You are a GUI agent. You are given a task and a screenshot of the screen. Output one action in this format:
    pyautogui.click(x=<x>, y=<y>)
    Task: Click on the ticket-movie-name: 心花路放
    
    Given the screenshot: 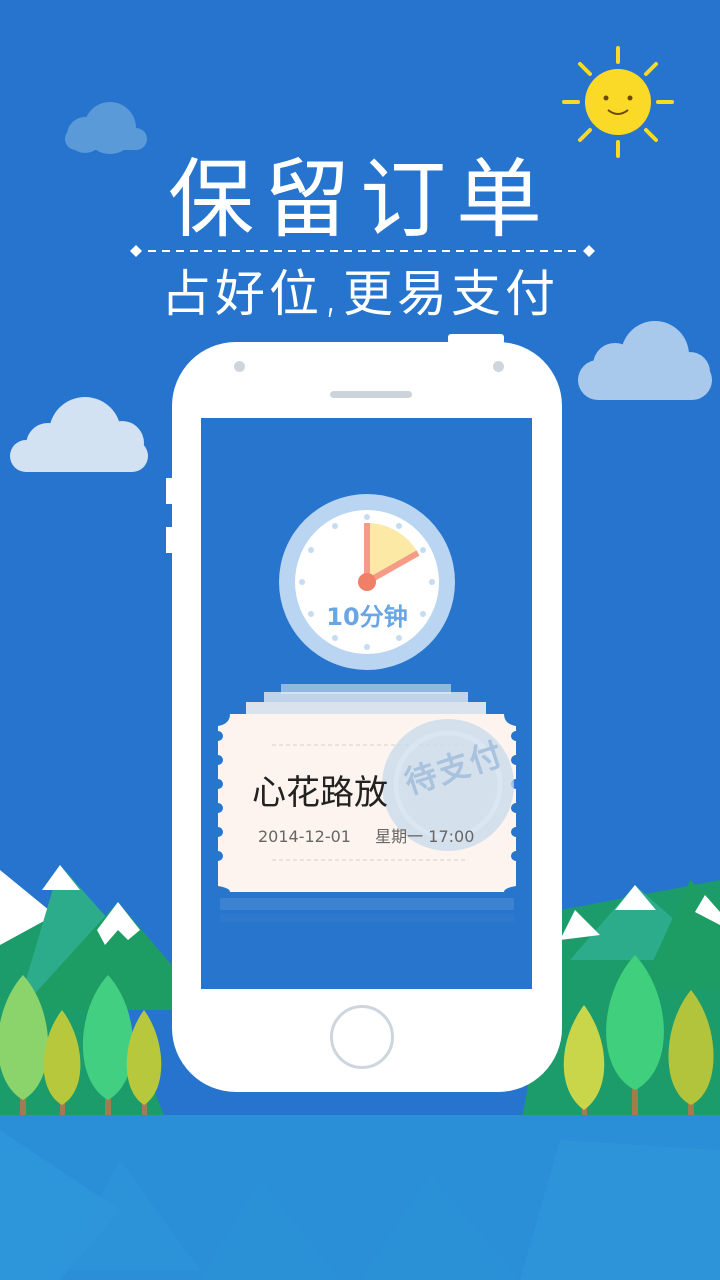 What is the action you would take?
    pyautogui.click(x=320, y=793)
    